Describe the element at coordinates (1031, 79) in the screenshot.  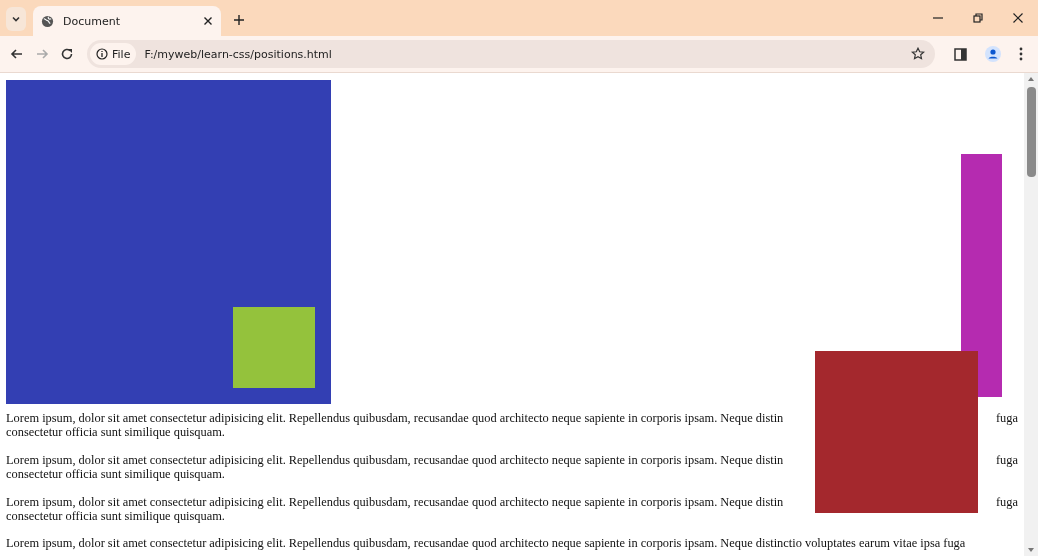
I see `scroll-up-icon` at that location.